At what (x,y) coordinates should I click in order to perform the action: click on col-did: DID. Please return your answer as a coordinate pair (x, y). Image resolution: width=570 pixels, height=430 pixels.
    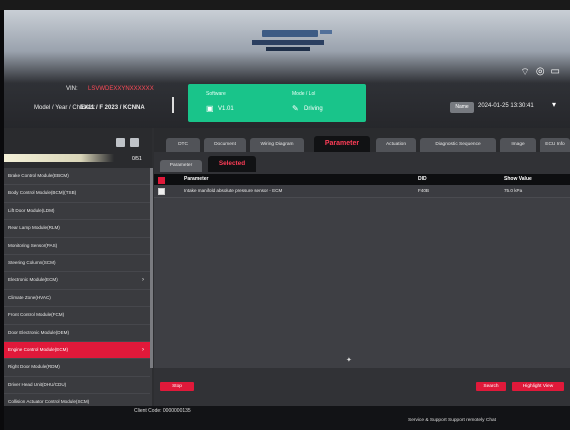
    Looking at the image, I should click on (422, 179).